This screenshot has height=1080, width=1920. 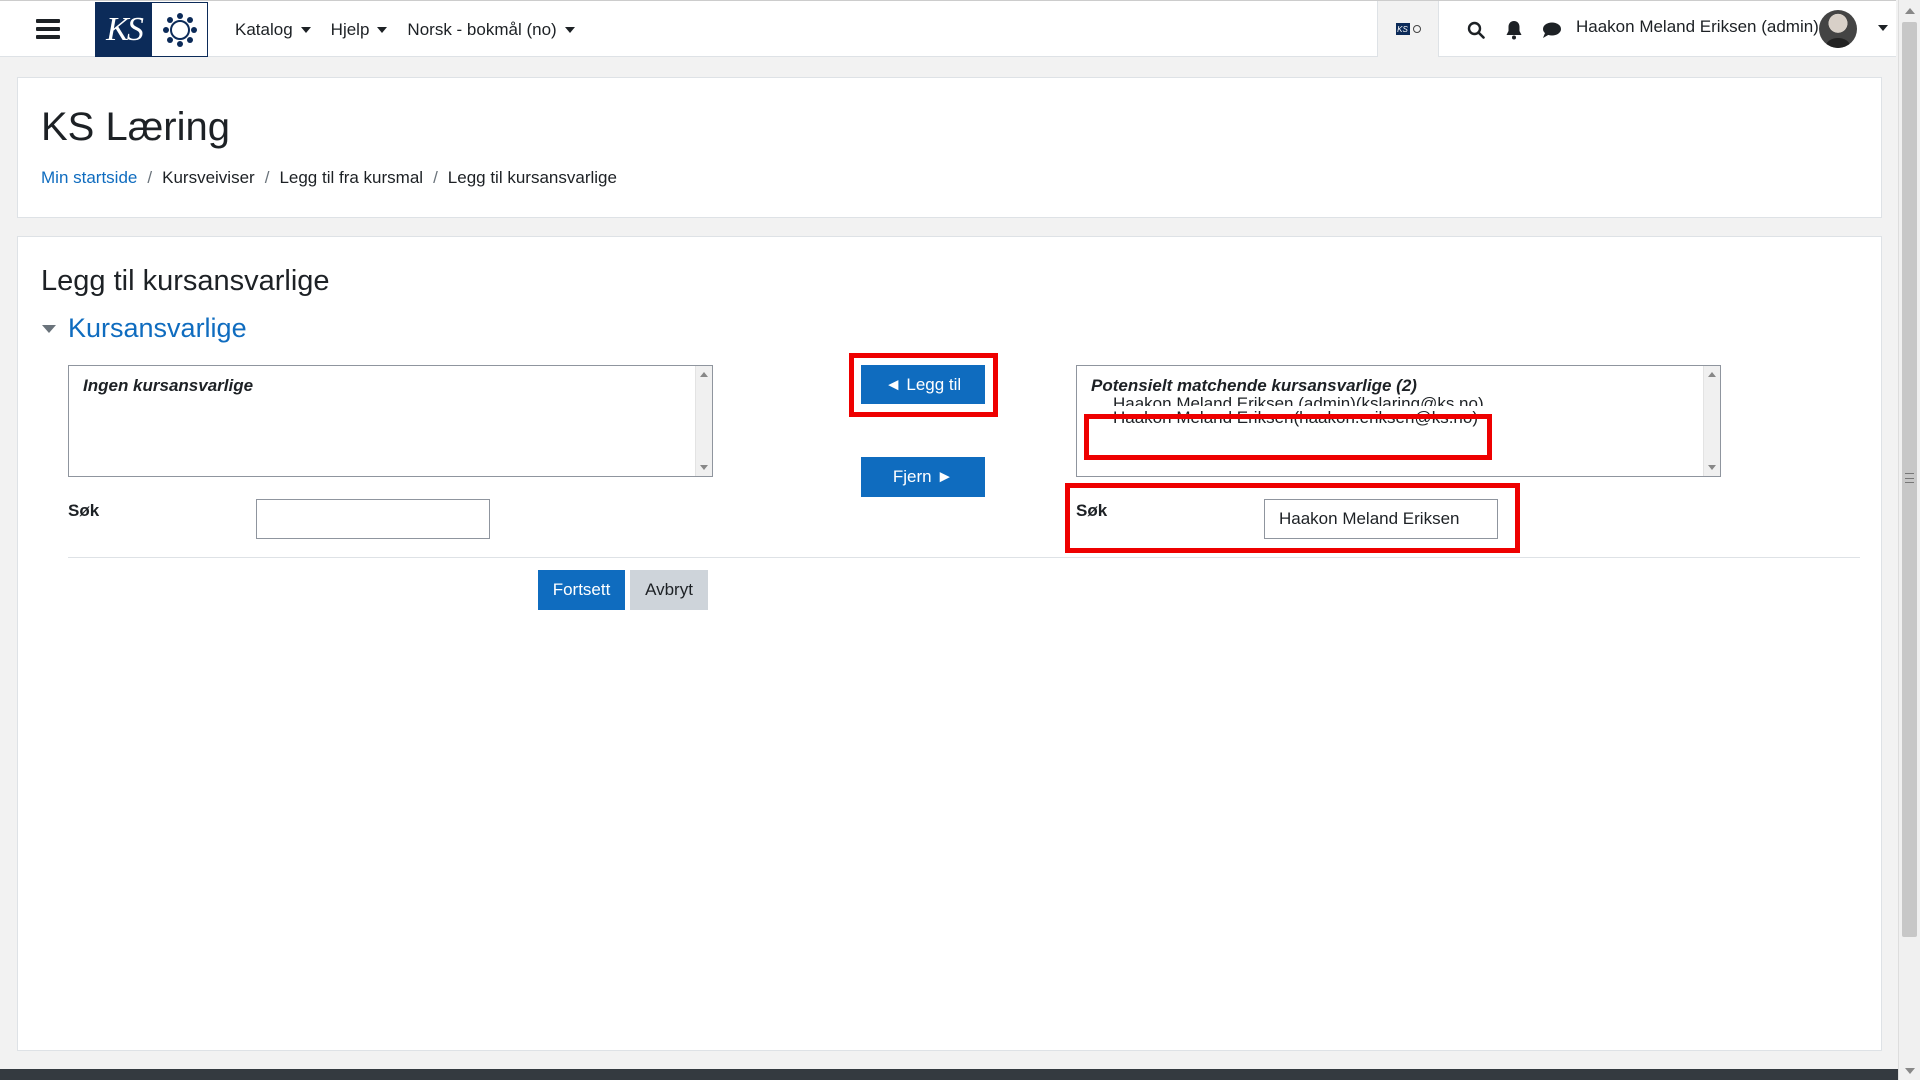 What do you see at coordinates (168, 385) in the screenshot?
I see `current-managers-group-label: Ingen kursansvarlige` at bounding box center [168, 385].